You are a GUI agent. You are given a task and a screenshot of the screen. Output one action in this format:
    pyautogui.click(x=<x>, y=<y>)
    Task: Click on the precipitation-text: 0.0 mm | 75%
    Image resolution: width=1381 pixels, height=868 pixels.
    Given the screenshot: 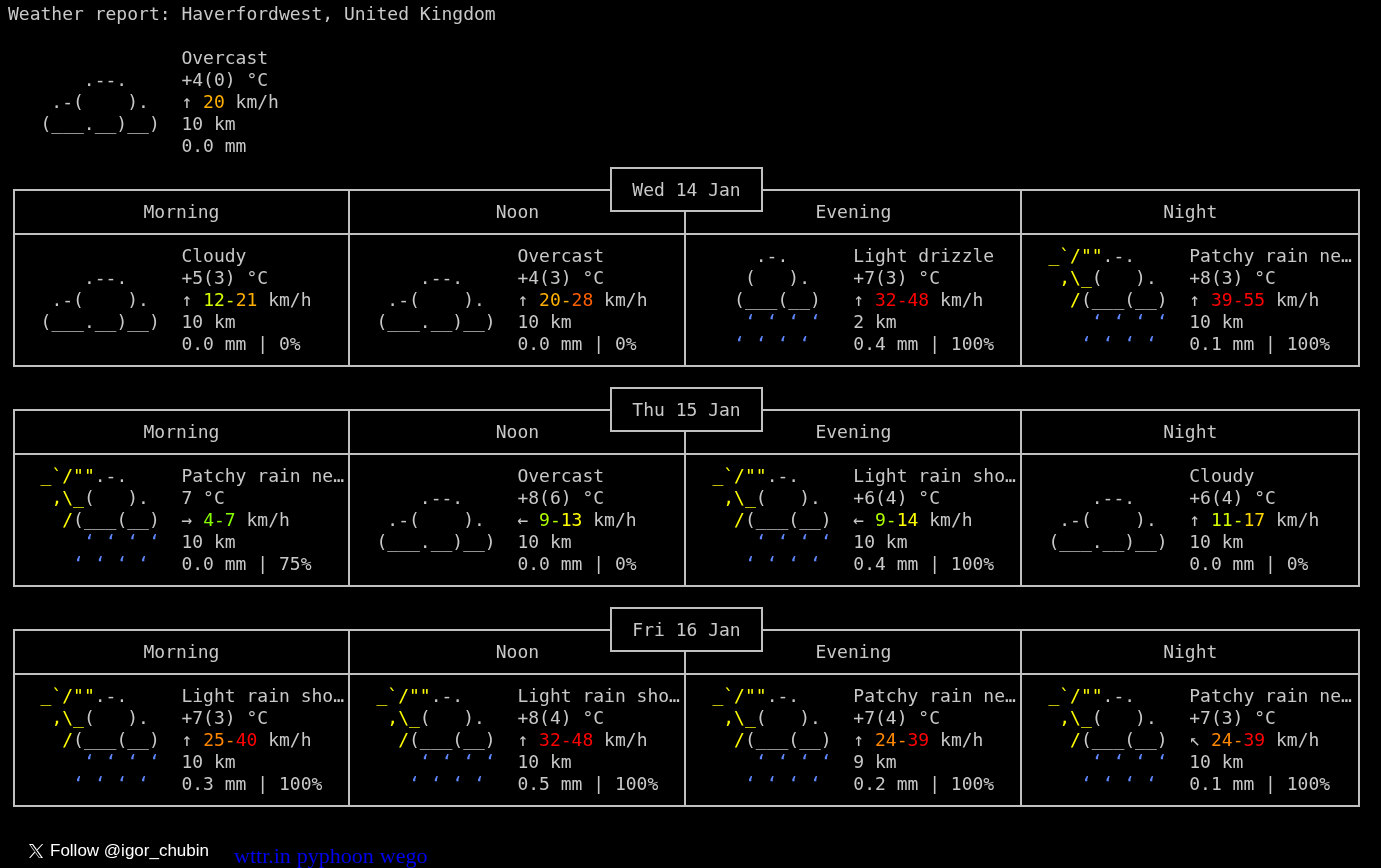 What is the action you would take?
    pyautogui.click(x=247, y=564)
    